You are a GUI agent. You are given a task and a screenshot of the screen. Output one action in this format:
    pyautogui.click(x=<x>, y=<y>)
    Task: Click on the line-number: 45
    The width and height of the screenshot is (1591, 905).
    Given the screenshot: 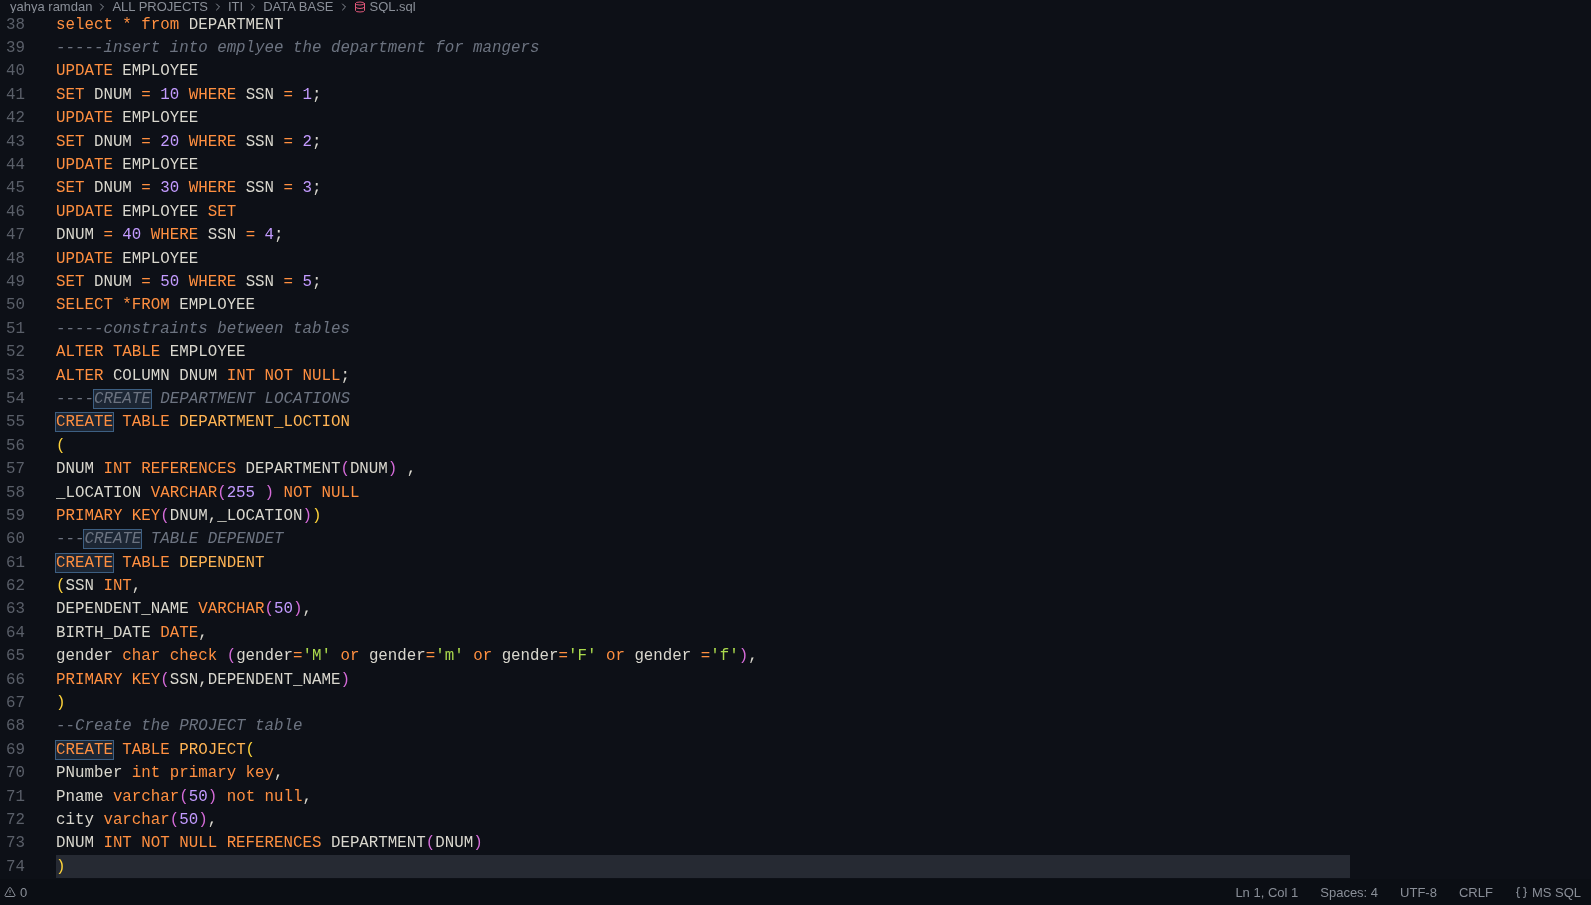 What is the action you would take?
    pyautogui.click(x=15, y=188)
    